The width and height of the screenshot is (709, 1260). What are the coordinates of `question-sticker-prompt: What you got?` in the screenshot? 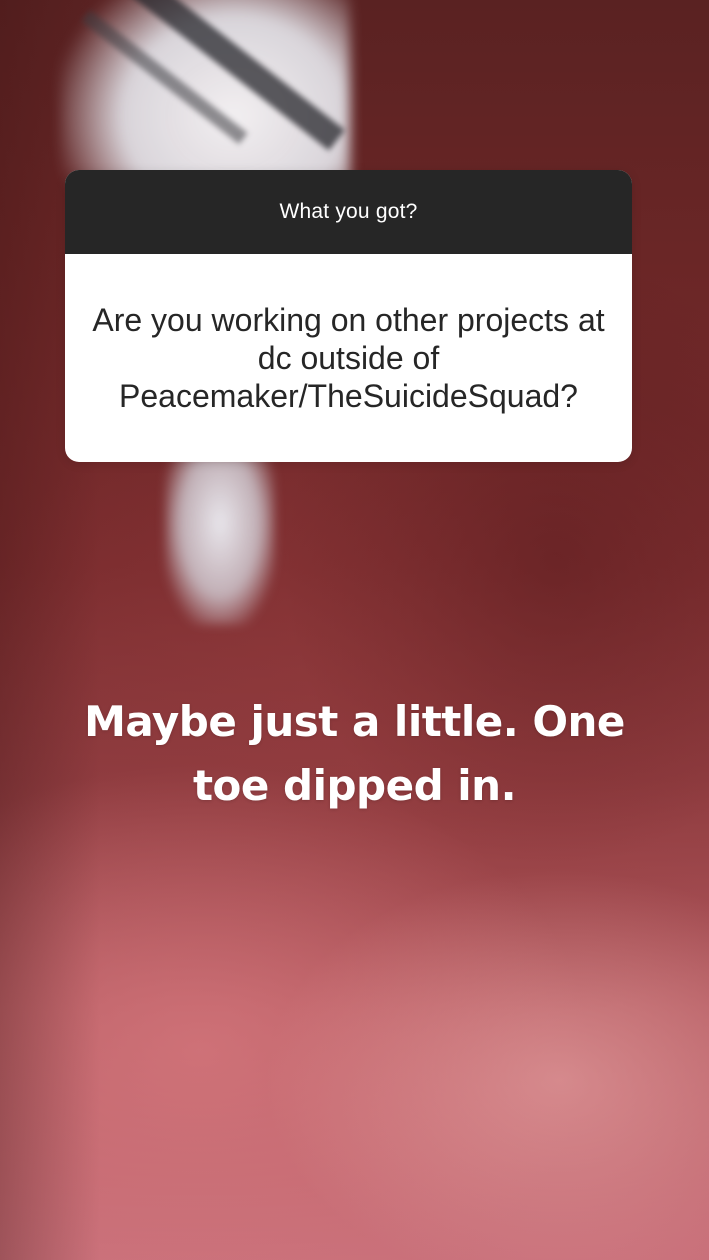 It's located at (348, 211).